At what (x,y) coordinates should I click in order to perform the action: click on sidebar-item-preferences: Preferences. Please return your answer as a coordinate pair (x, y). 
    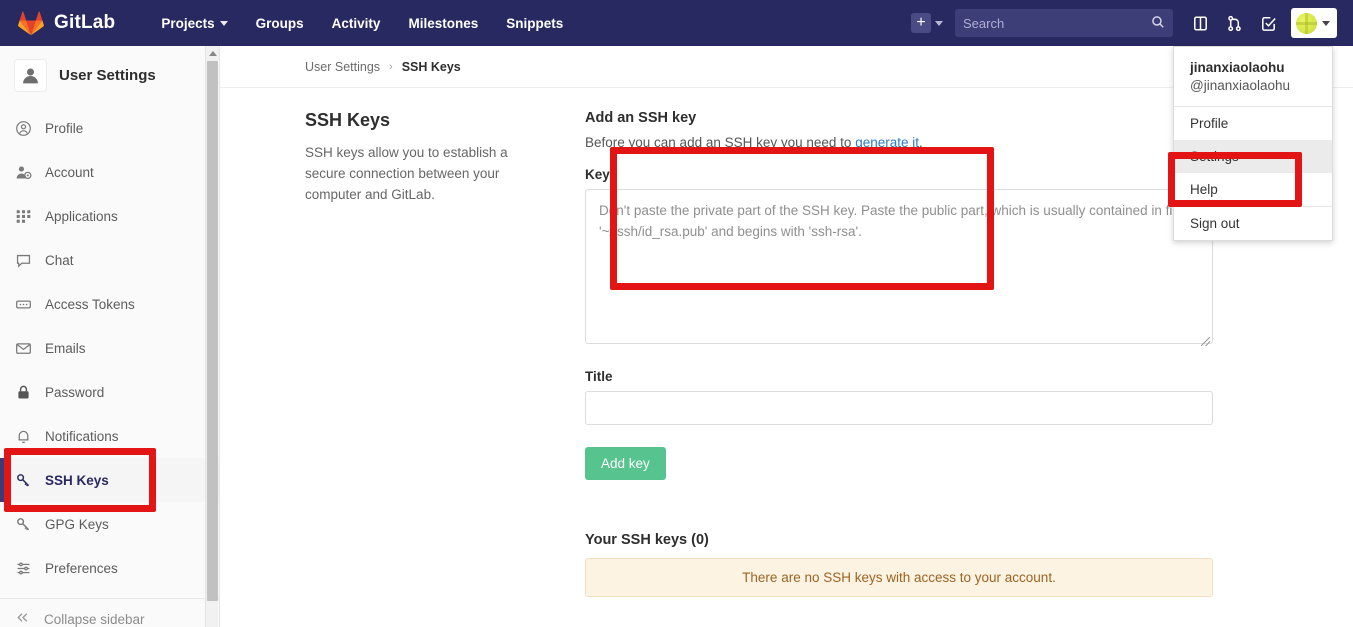
    Looking at the image, I should click on (109, 568).